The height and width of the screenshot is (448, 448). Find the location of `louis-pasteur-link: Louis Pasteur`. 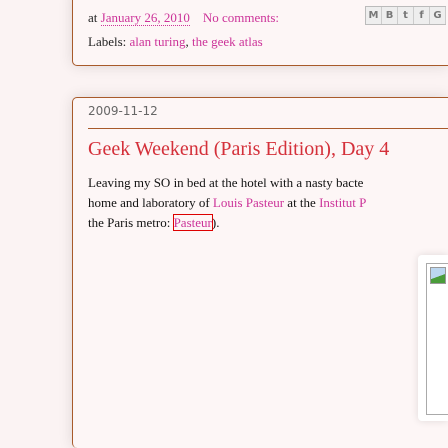

louis-pasteur-link: Louis Pasteur is located at coordinates (248, 202).